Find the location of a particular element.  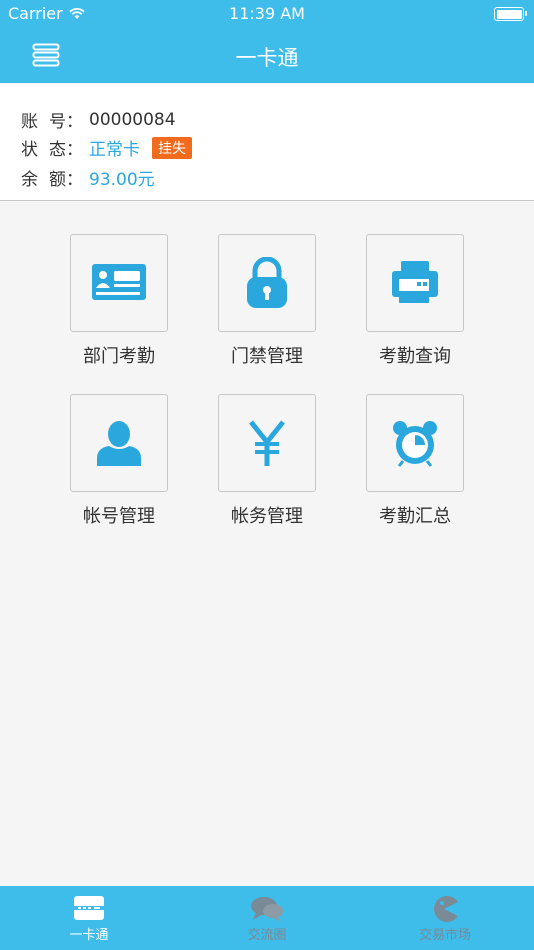

tile-label: 帐务管理 is located at coordinates (267, 516).